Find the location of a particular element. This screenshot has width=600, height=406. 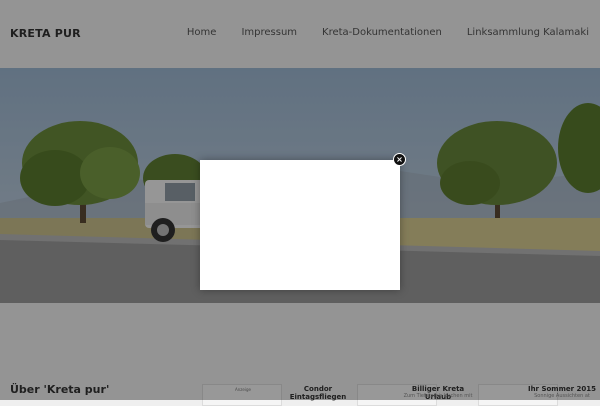

modal-dialog is located at coordinates (300, 225).